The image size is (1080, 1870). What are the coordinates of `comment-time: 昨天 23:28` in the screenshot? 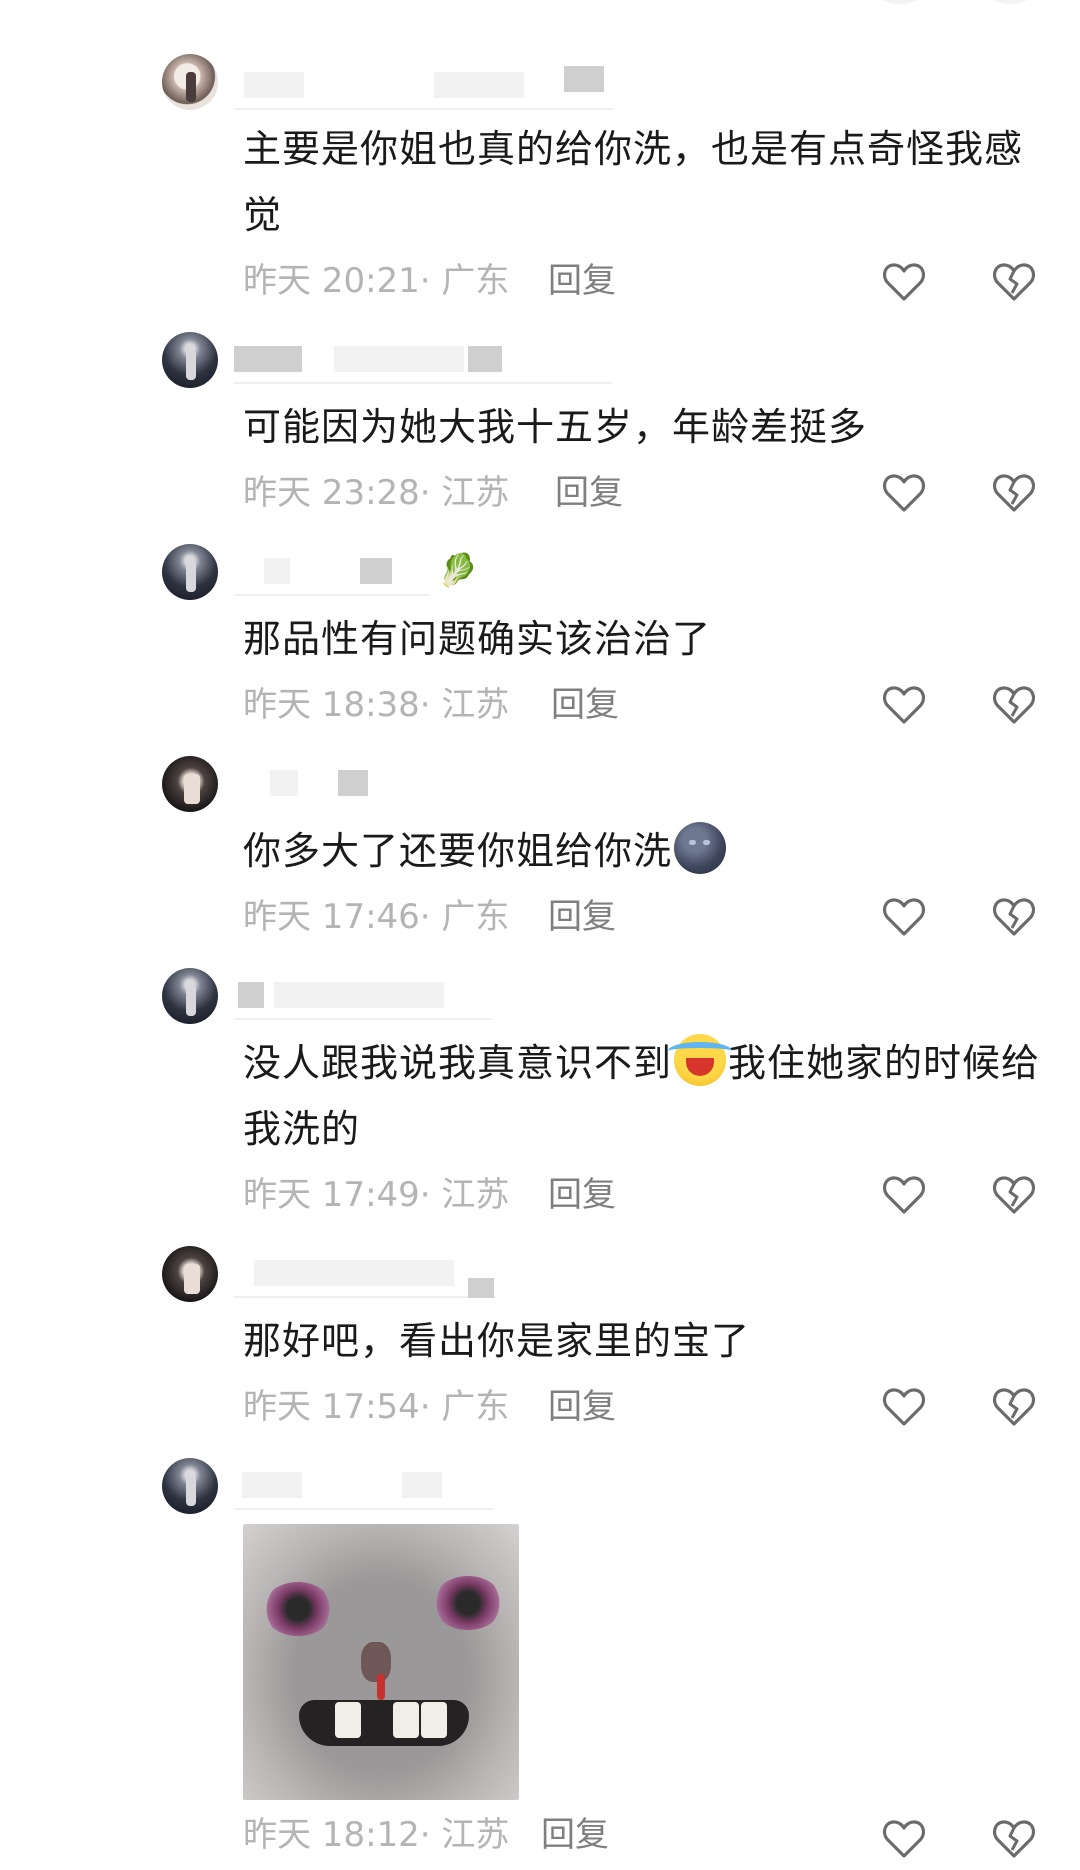 It's located at (331, 493).